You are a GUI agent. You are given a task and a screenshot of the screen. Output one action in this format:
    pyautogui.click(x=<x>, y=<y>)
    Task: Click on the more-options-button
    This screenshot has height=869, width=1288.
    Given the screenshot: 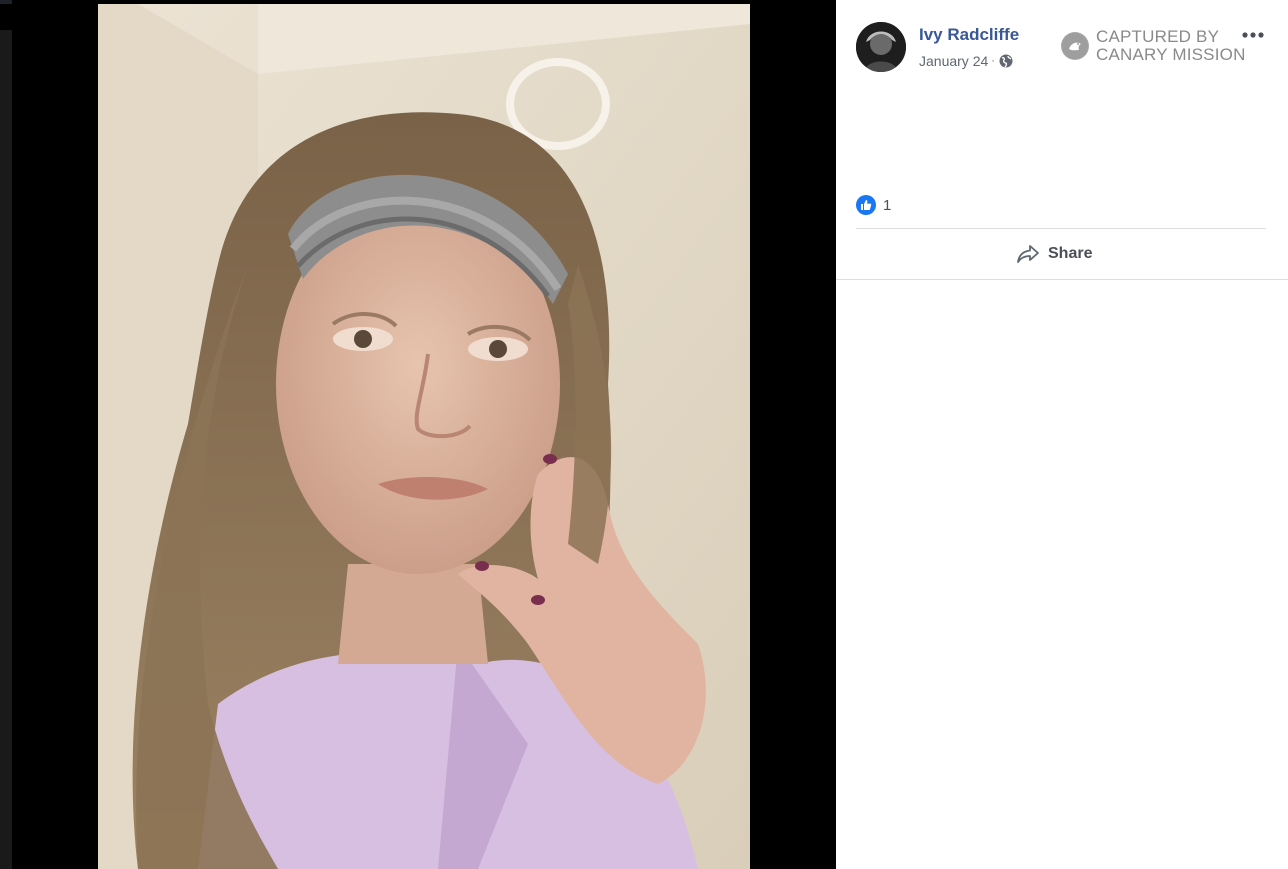 What is the action you would take?
    pyautogui.click(x=1253, y=35)
    